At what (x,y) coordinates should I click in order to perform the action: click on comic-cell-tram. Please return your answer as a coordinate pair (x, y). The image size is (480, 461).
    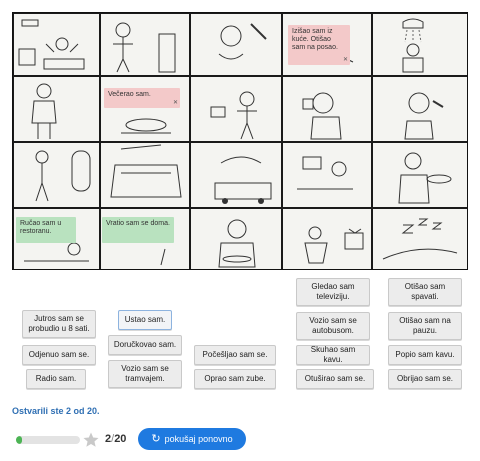
    Looking at the image, I should click on (145, 175).